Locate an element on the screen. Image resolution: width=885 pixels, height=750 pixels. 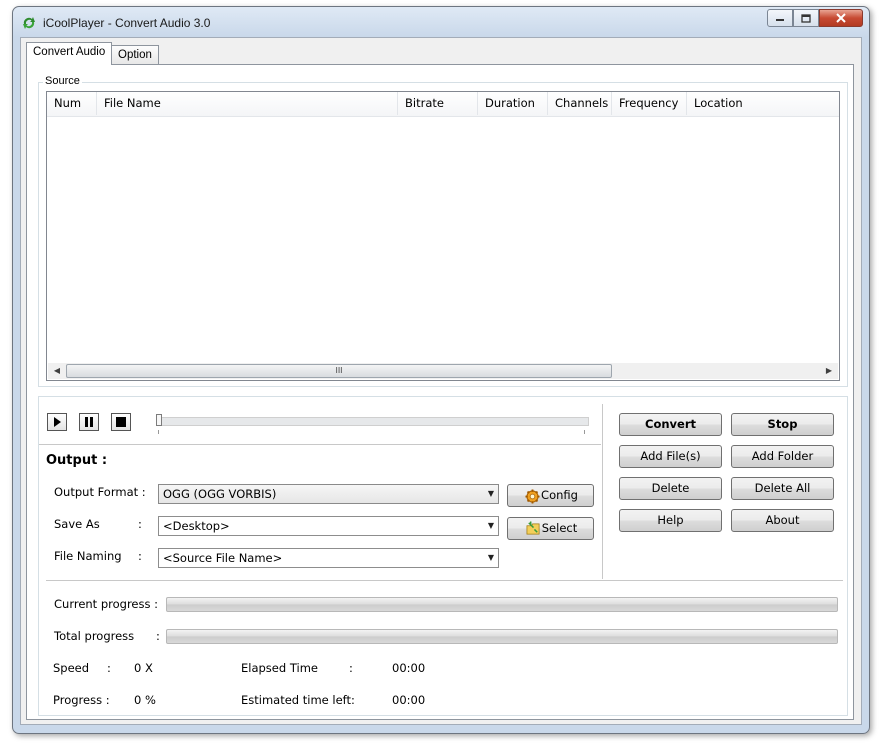
add-folder-button: Add Folder is located at coordinates (782, 456).